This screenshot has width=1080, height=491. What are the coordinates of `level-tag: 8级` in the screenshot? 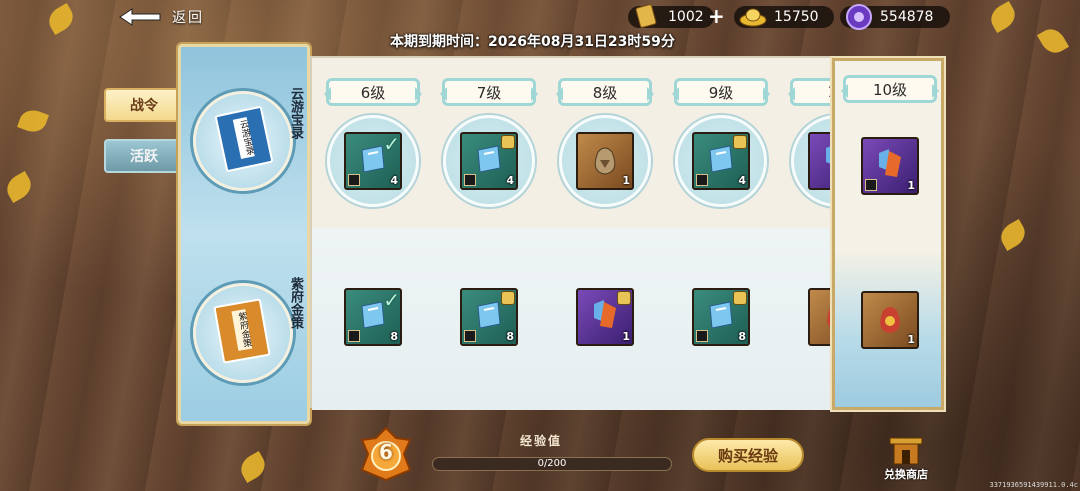 It's located at (605, 92).